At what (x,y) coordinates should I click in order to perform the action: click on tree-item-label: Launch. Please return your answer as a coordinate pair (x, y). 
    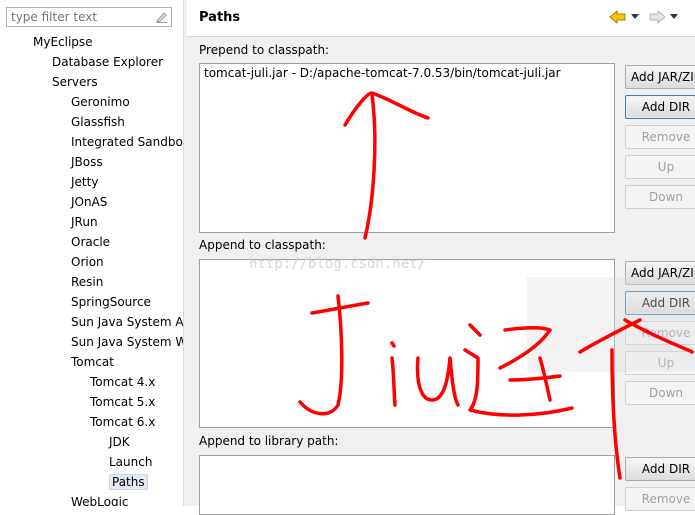
    Looking at the image, I should click on (131, 462).